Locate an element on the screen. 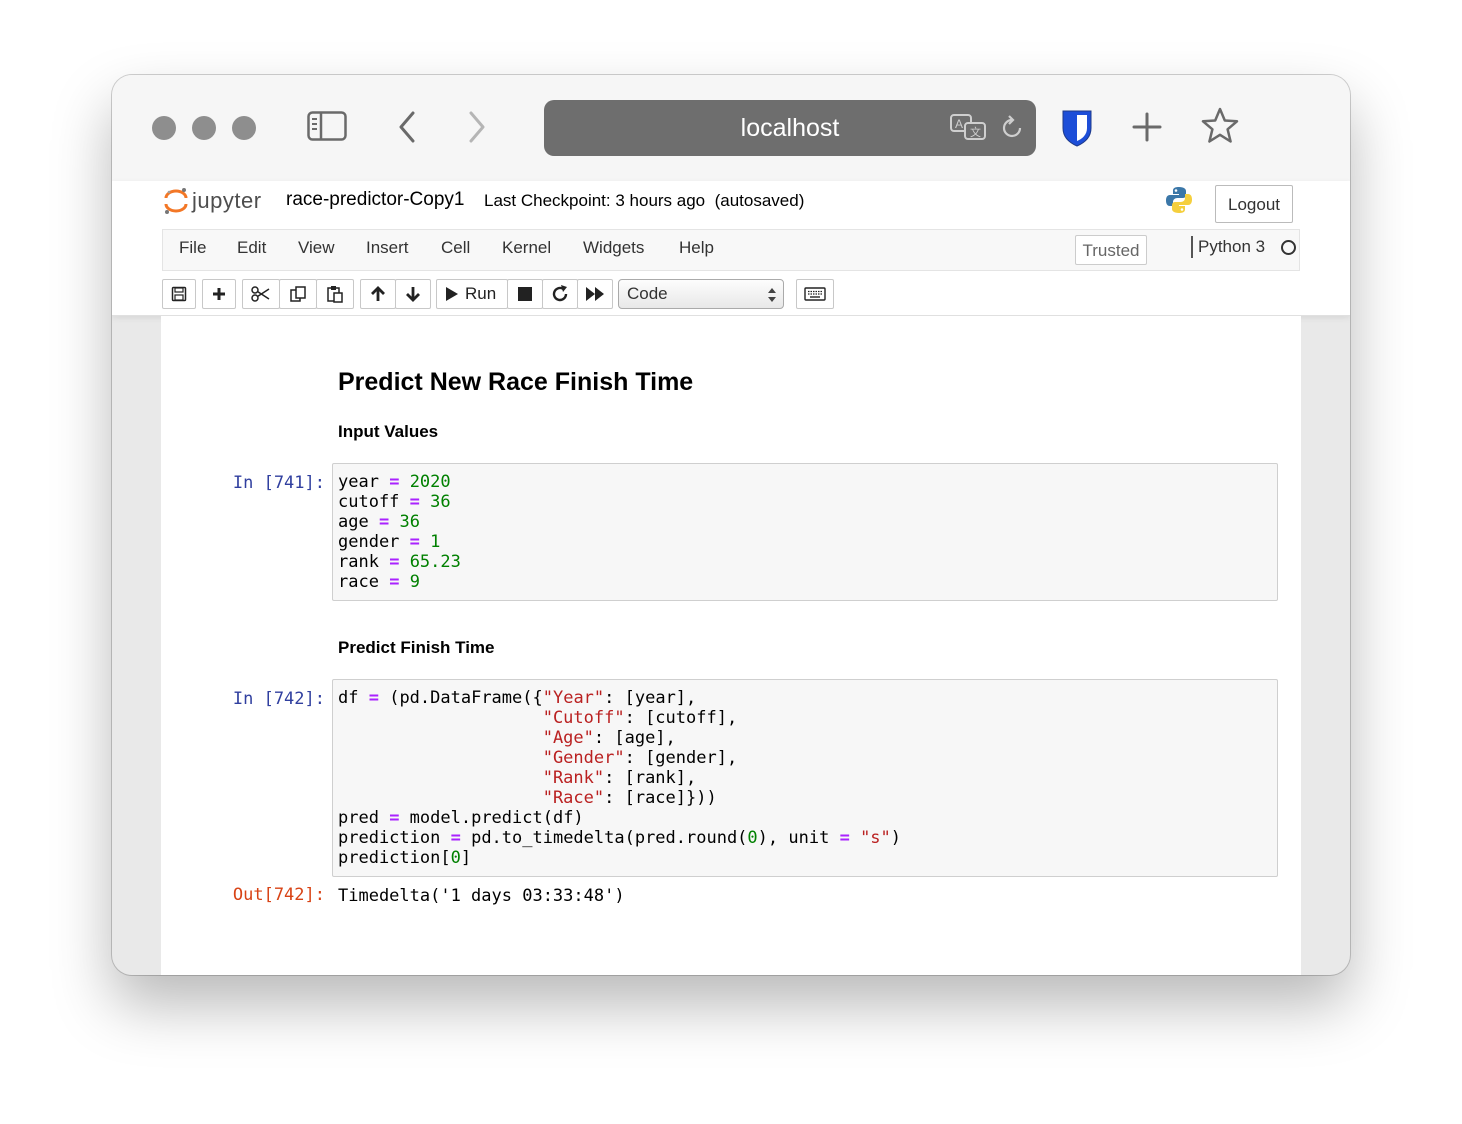 The height and width of the screenshot is (1124, 1462). reload-icon is located at coordinates (1012, 128).